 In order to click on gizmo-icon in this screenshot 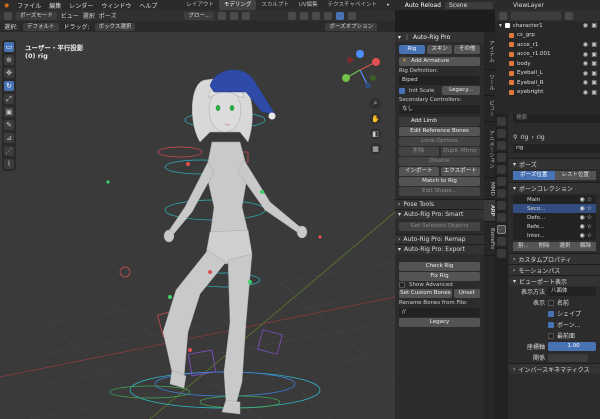, I will do `click(304, 15)`.